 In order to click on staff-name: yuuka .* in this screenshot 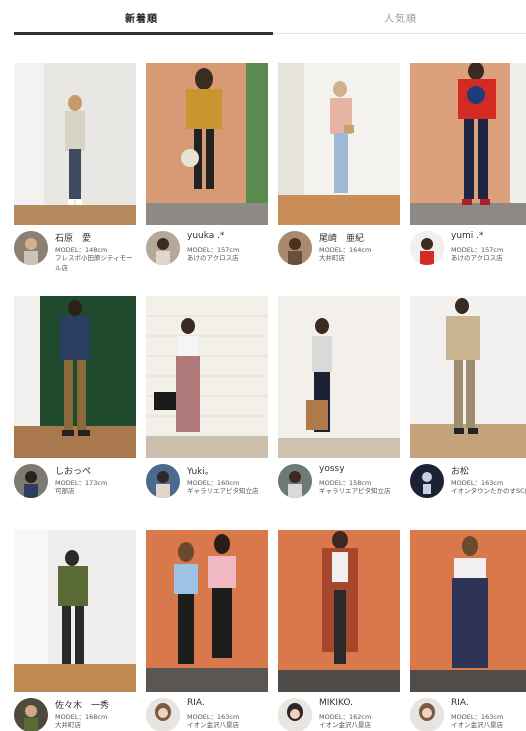, I will do `click(206, 236)`.